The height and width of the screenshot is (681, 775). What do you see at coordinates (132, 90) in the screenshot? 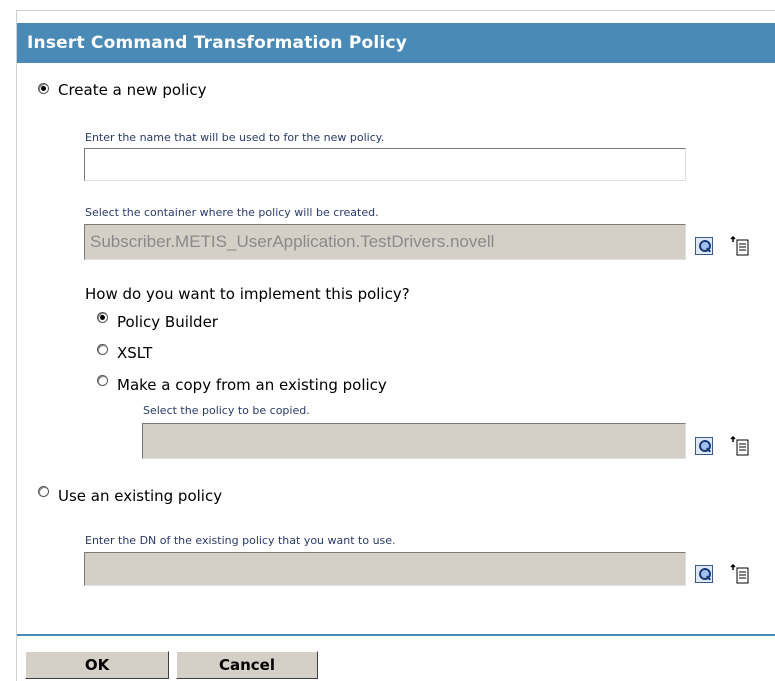
I see `create-new-policy-label: Create a new policy` at bounding box center [132, 90].